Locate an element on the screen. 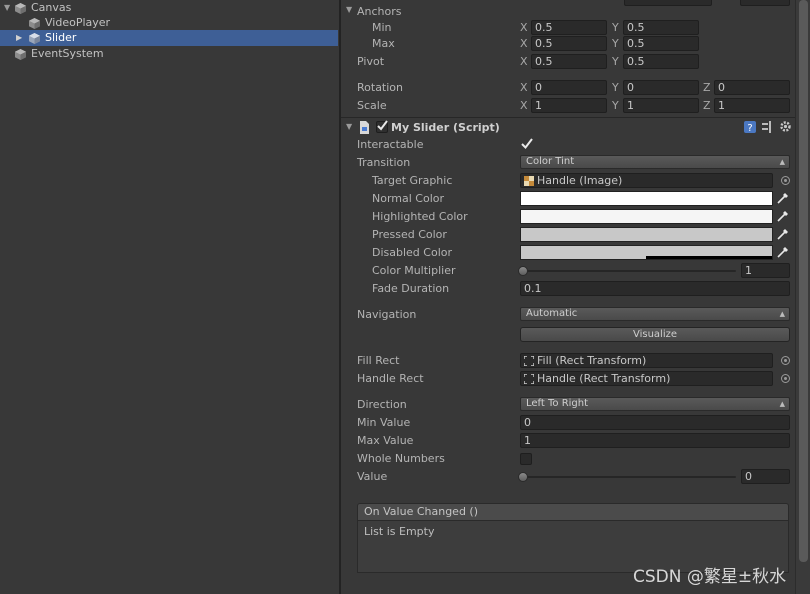  value-slider-knob is located at coordinates (523, 477).